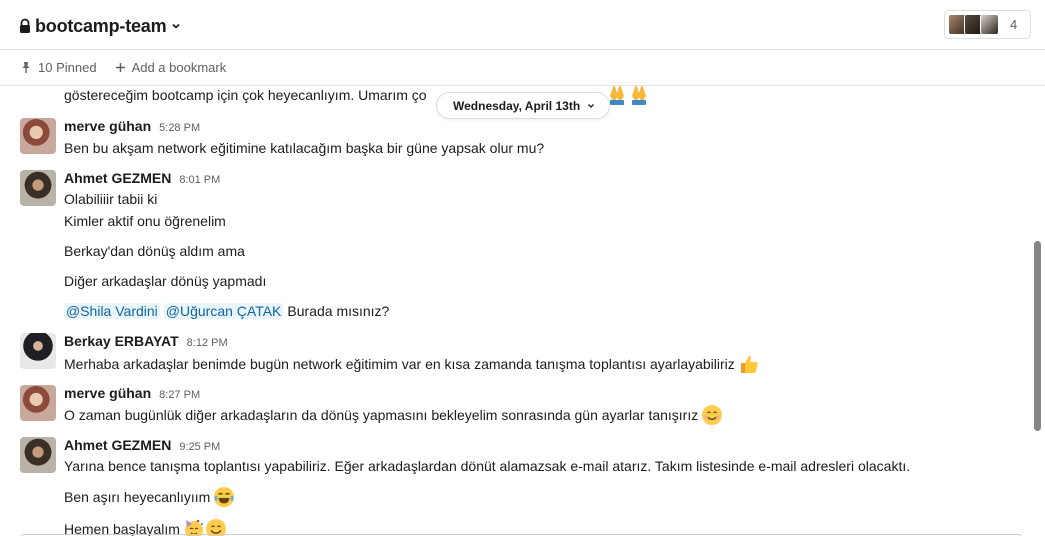 The image size is (1045, 536). What do you see at coordinates (121, 341) in the screenshot?
I see `message-author: Berkay ERBAYAT` at bounding box center [121, 341].